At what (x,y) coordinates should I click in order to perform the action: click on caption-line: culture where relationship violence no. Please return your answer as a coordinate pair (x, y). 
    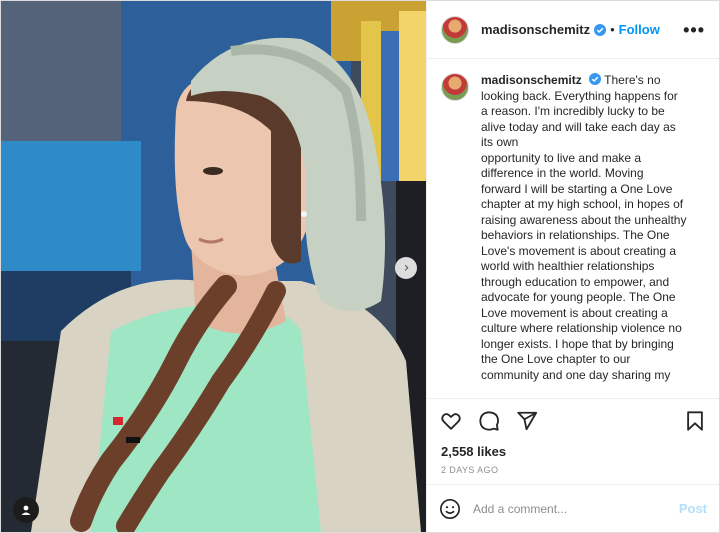
    Looking at the image, I should click on (581, 328).